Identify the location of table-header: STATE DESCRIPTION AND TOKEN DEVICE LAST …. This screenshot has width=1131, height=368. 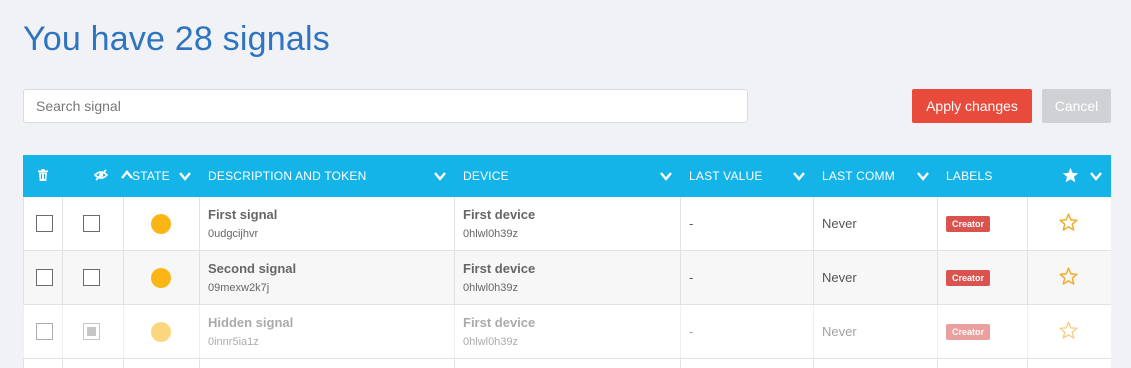
(567, 176).